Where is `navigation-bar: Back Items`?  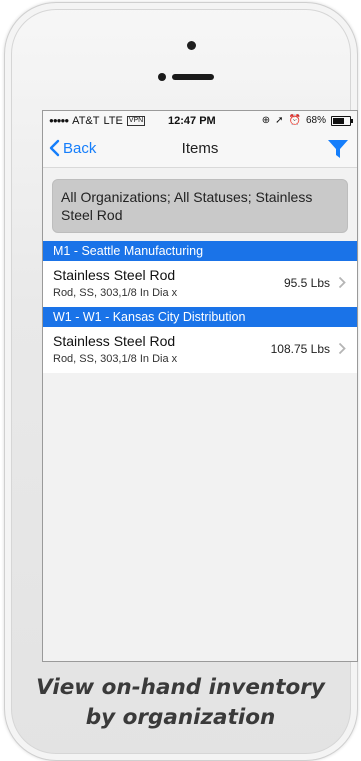
navigation-bar: Back Items is located at coordinates (200, 149).